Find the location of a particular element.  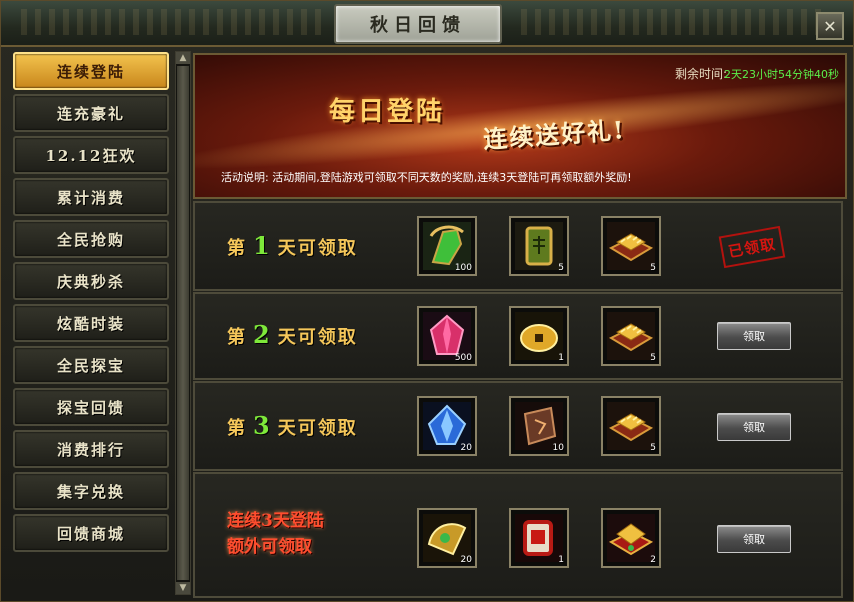

gold-coin-icon is located at coordinates (539, 336).